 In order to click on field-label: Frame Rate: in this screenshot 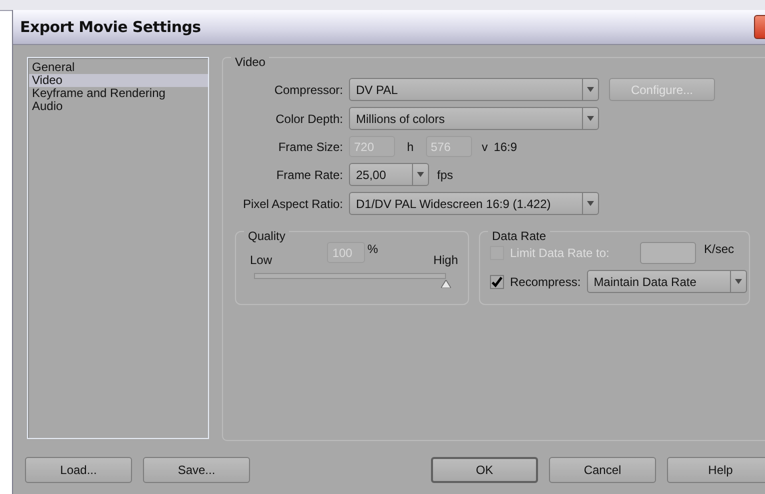, I will do `click(309, 175)`.